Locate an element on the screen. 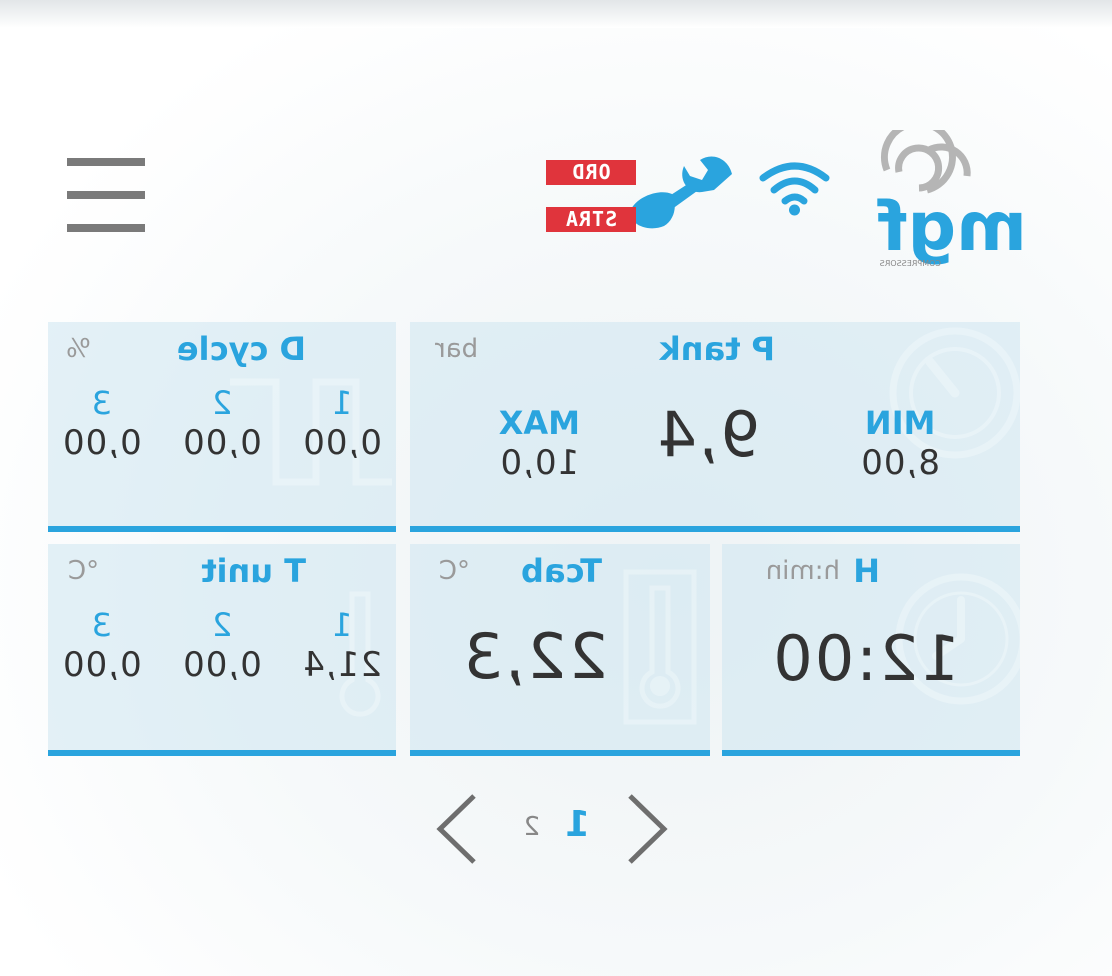 The width and height of the screenshot is (1112, 976). max-label: MAX is located at coordinates (539, 423).